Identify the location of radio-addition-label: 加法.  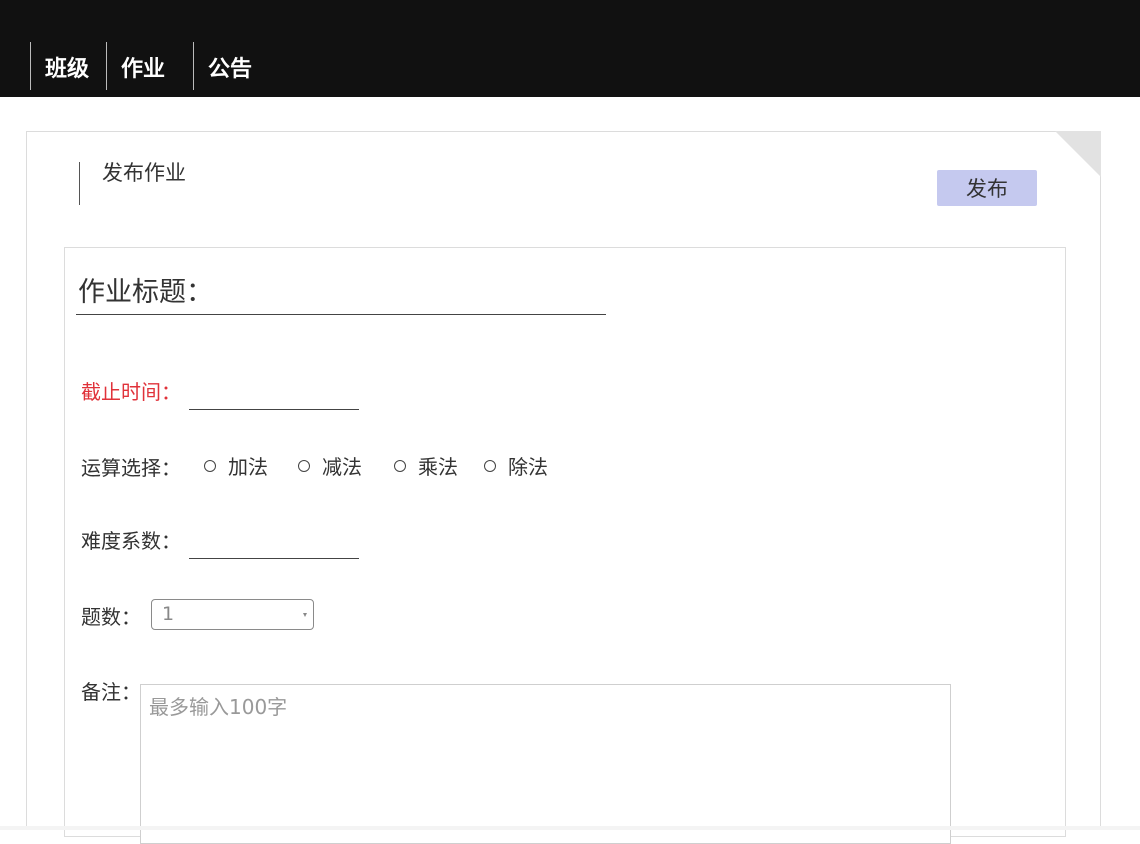
(248, 467).